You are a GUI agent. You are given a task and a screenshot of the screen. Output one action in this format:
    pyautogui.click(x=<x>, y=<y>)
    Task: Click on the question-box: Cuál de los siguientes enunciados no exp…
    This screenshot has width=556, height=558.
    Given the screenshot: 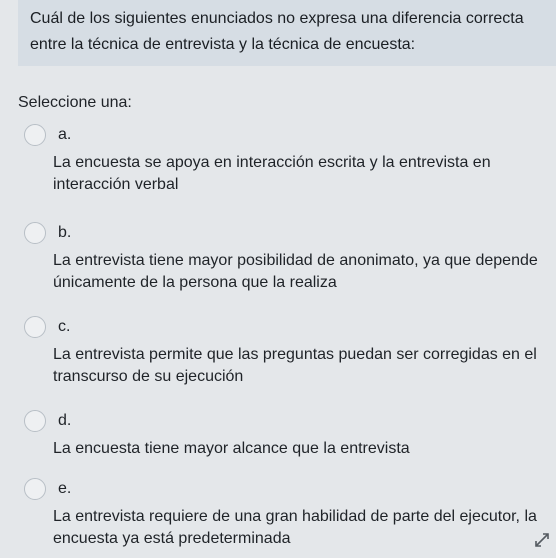 What is the action you would take?
    pyautogui.click(x=287, y=33)
    